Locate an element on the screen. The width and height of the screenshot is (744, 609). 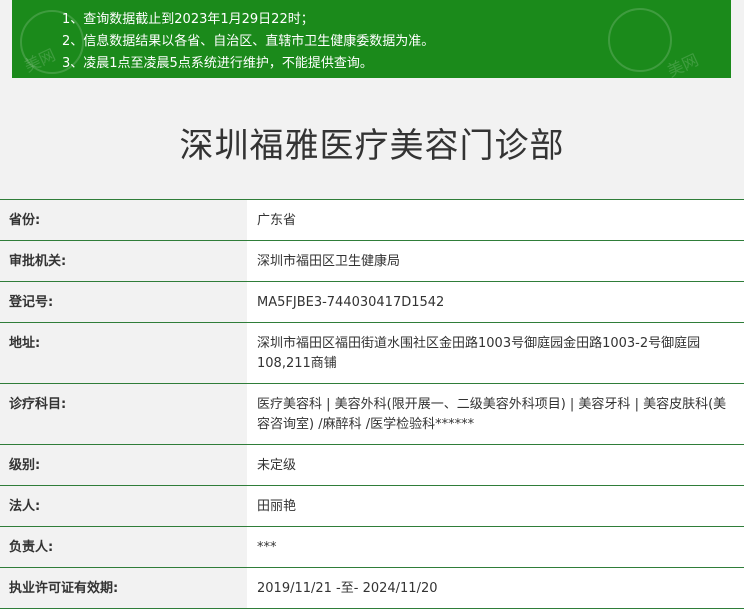
info-row-legal-person: 法人: 田丽艳 is located at coordinates (372, 506).